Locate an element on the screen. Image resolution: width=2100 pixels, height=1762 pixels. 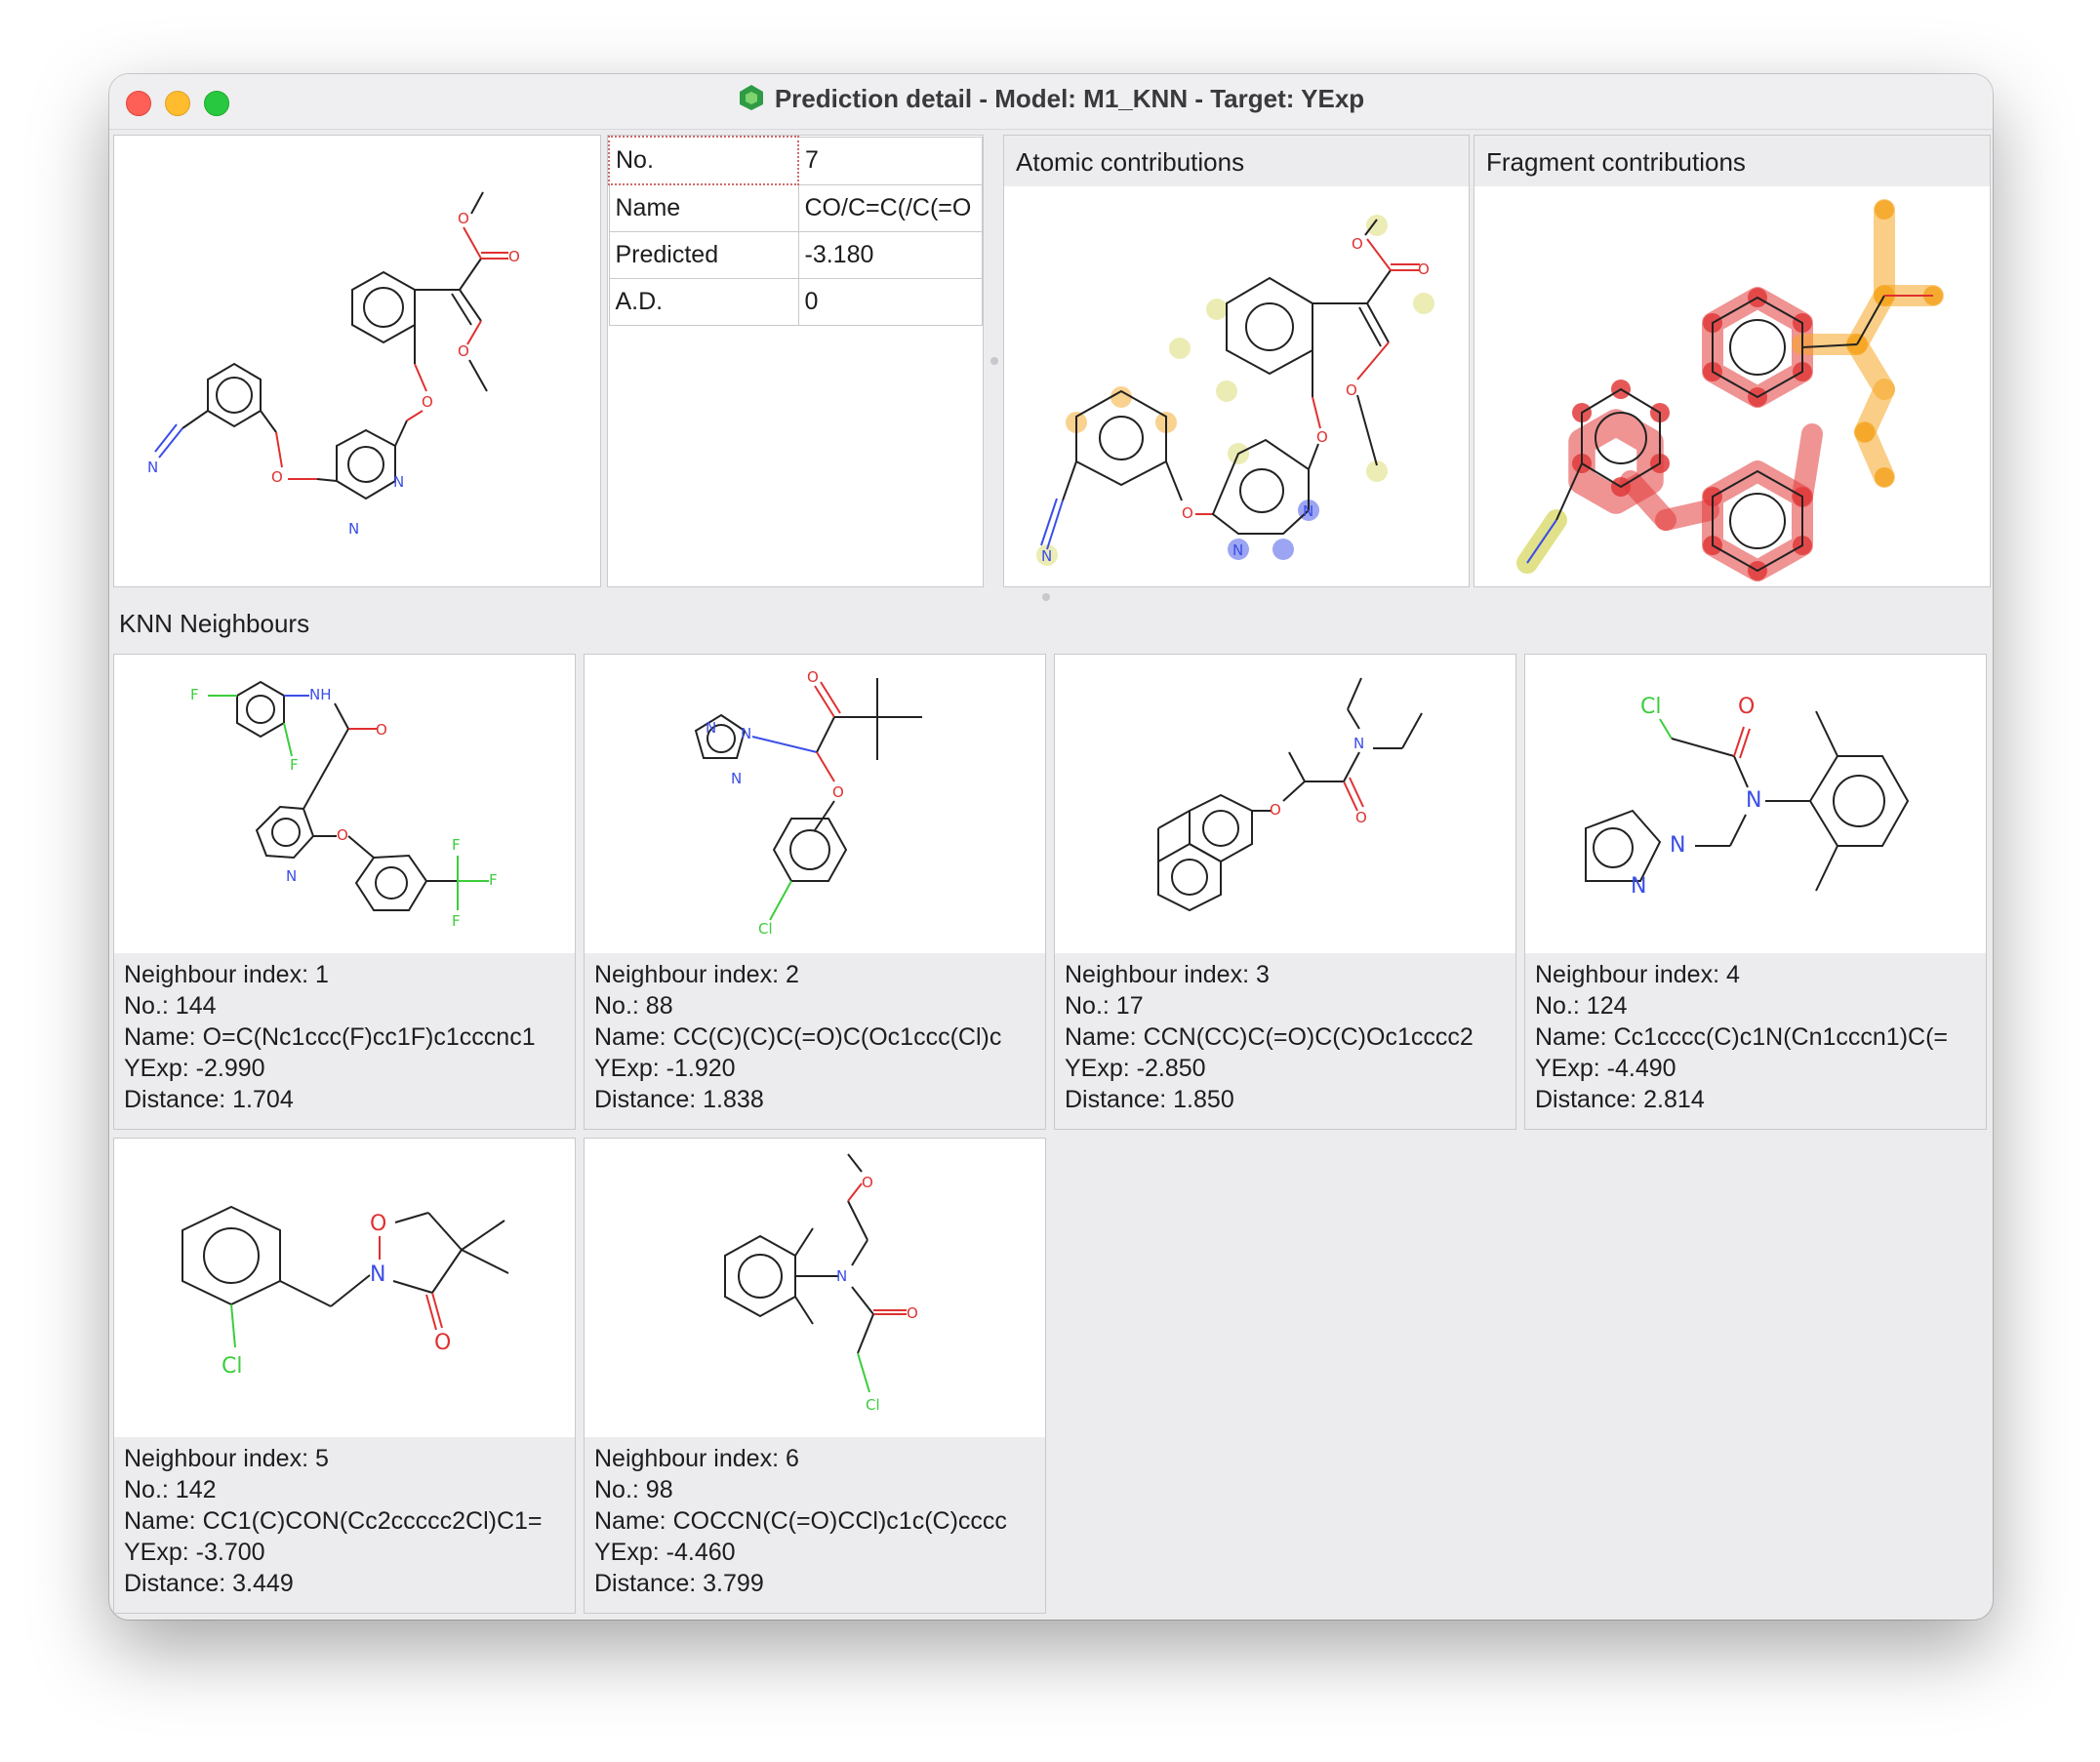
neighbour-molecule: N N N O O Cl is located at coordinates (815, 804).